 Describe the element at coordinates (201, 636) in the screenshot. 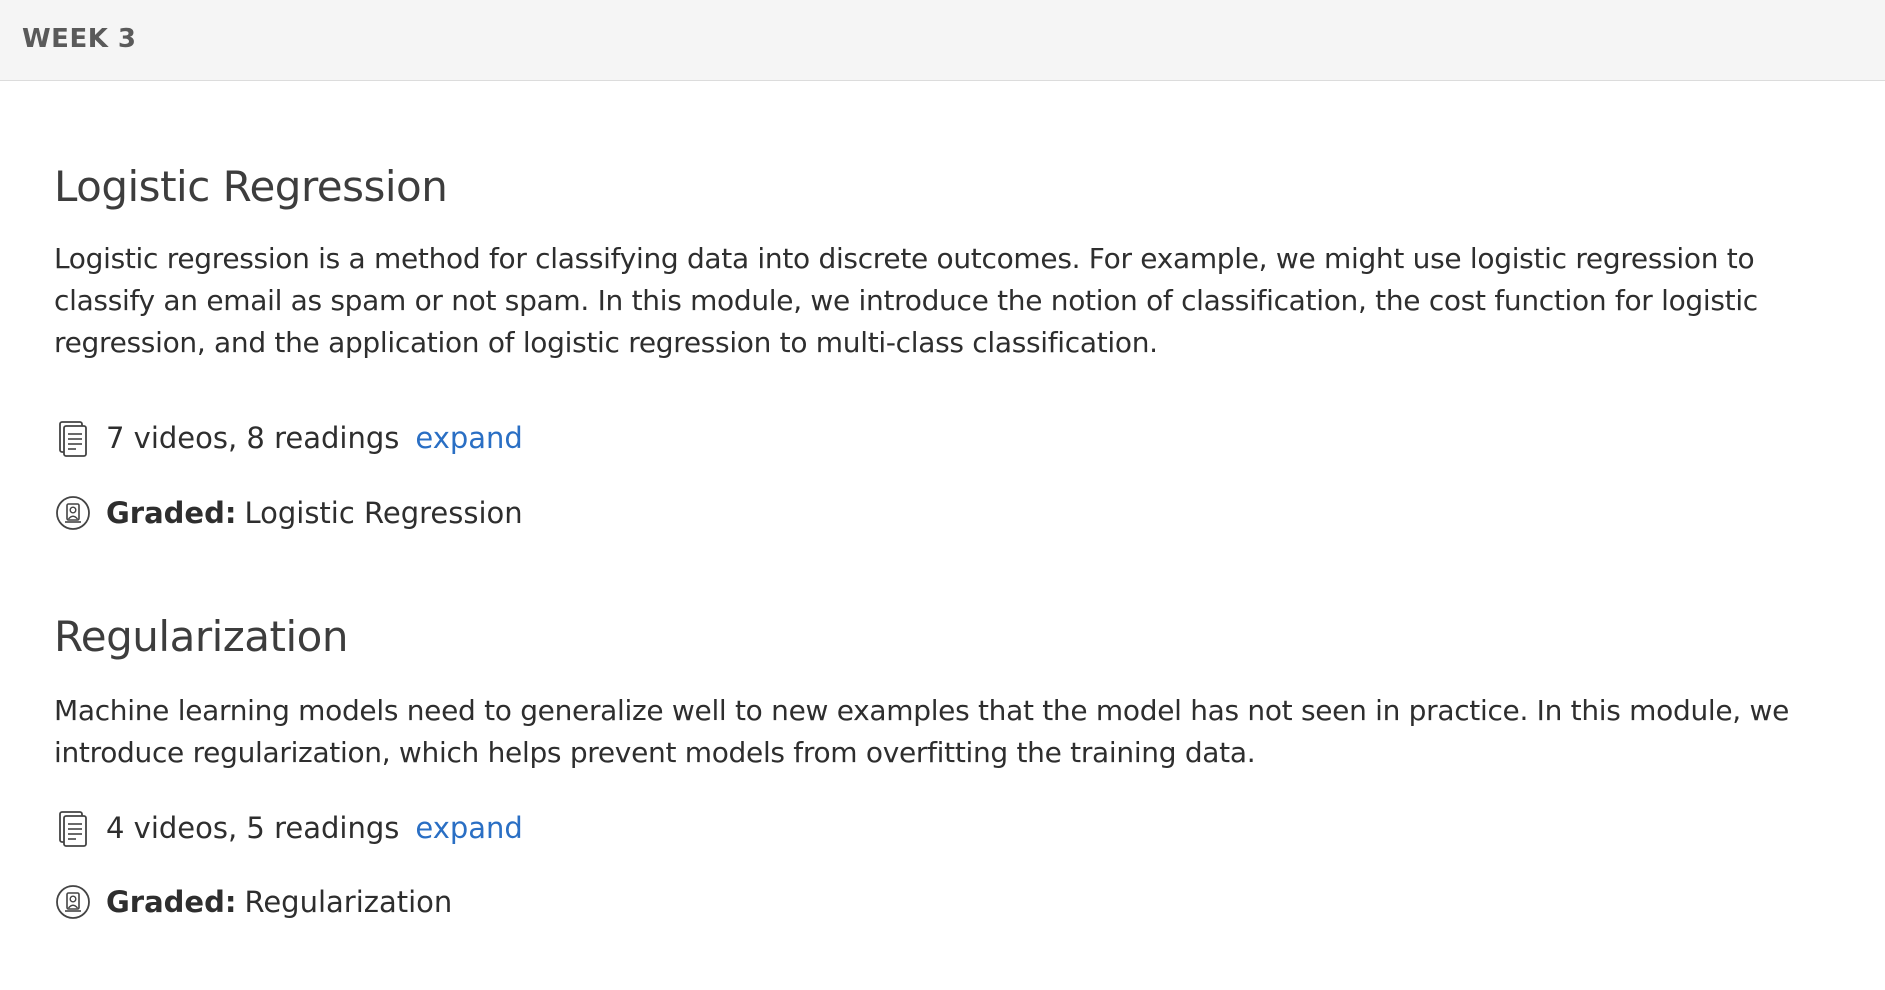

I see `module-title: Regularization` at that location.